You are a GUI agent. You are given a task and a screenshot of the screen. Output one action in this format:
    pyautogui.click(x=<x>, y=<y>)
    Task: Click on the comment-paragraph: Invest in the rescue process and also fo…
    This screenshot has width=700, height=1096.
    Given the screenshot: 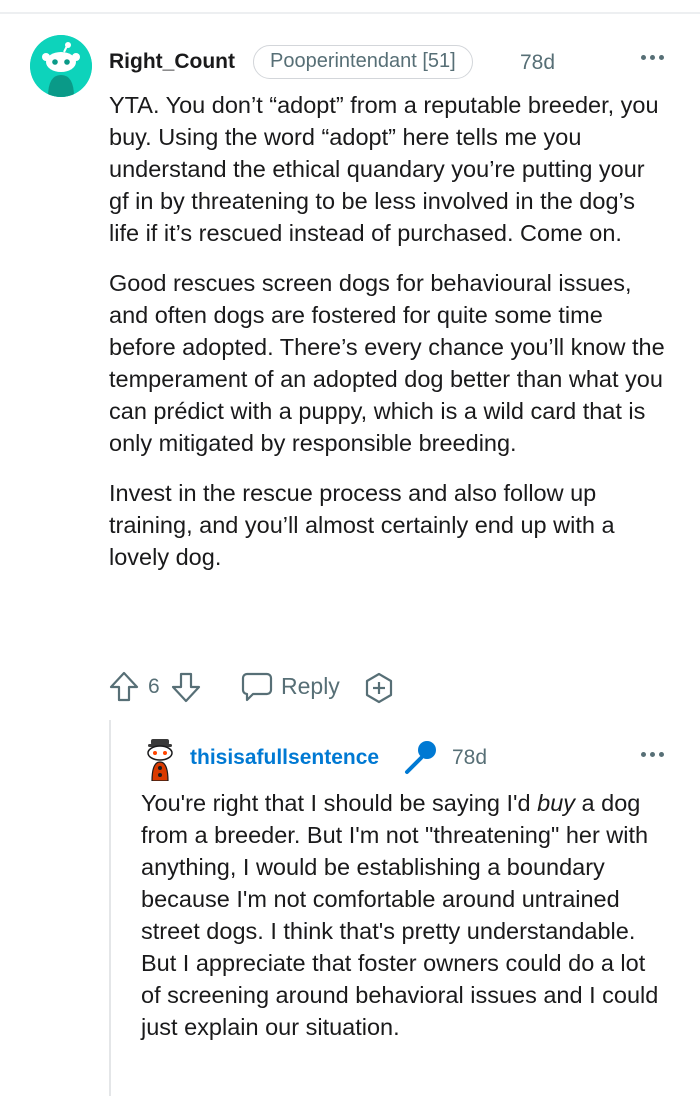 What is the action you would take?
    pyautogui.click(x=362, y=525)
    